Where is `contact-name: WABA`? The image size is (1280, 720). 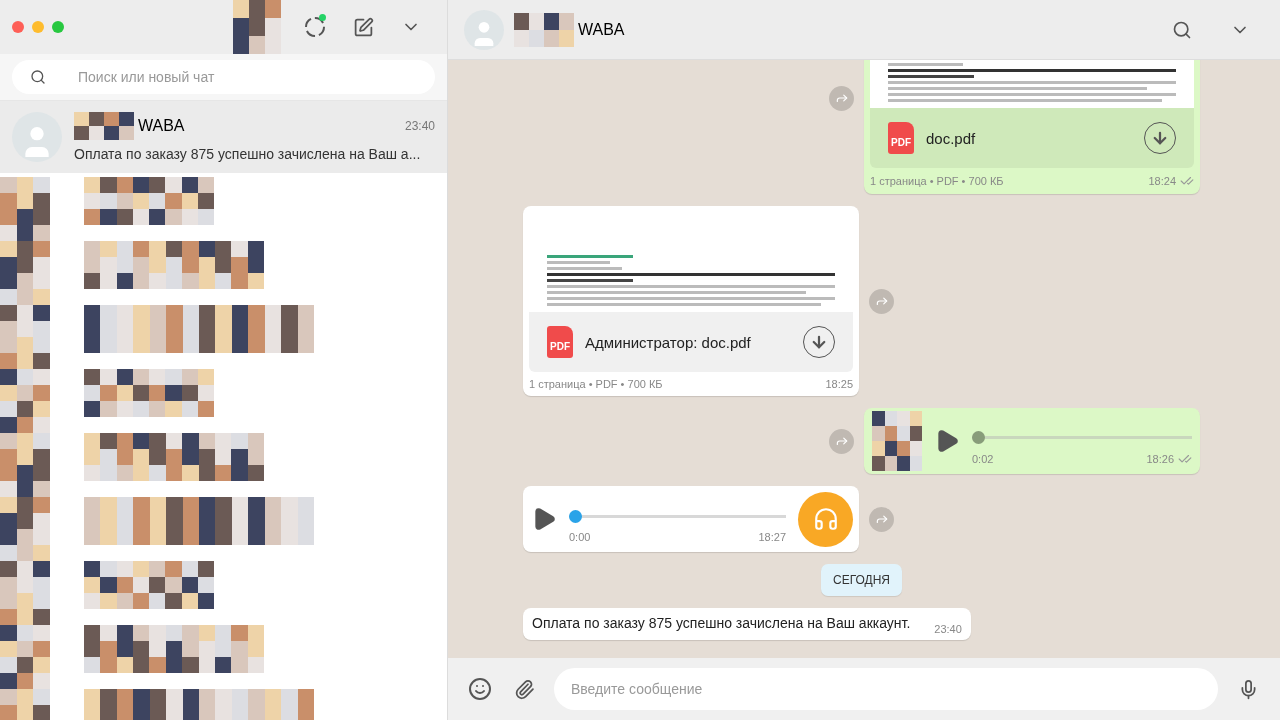 contact-name: WABA is located at coordinates (601, 29).